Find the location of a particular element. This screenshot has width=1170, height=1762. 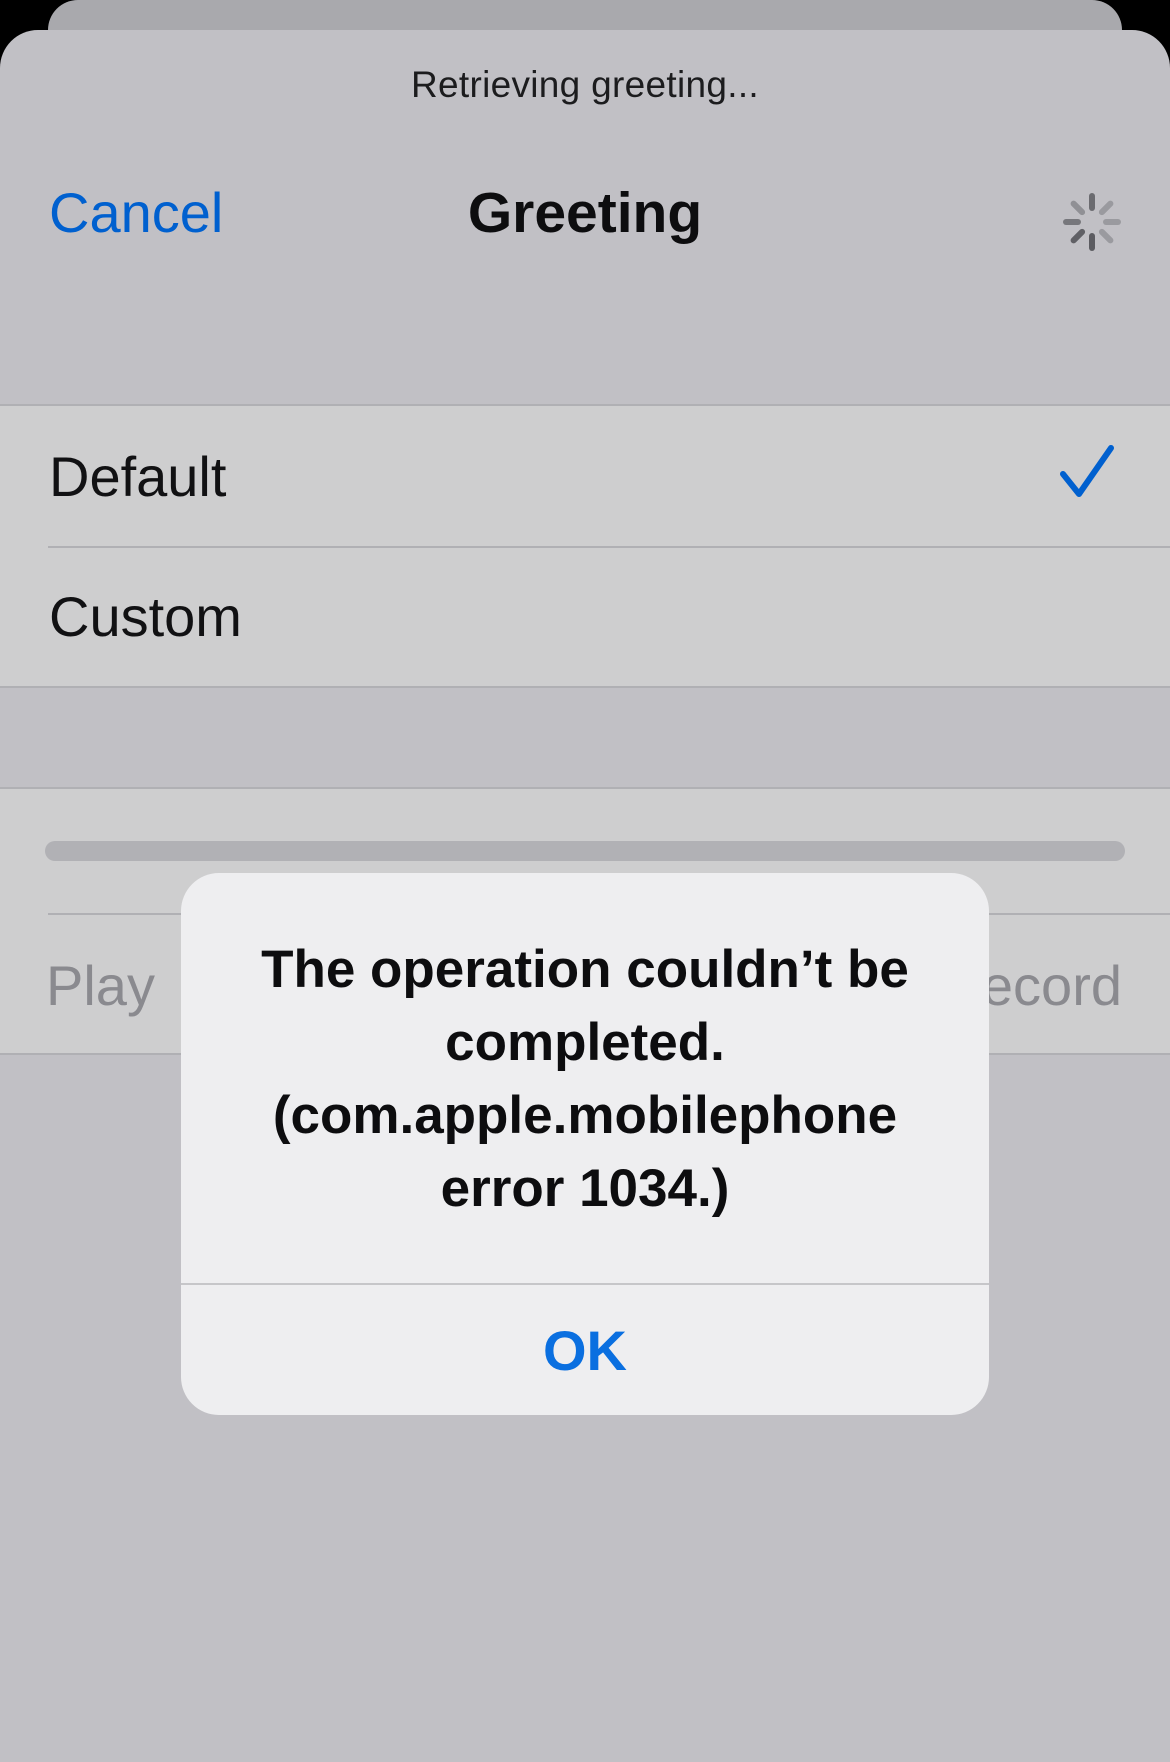

checkmark-icon is located at coordinates (1087, 471).